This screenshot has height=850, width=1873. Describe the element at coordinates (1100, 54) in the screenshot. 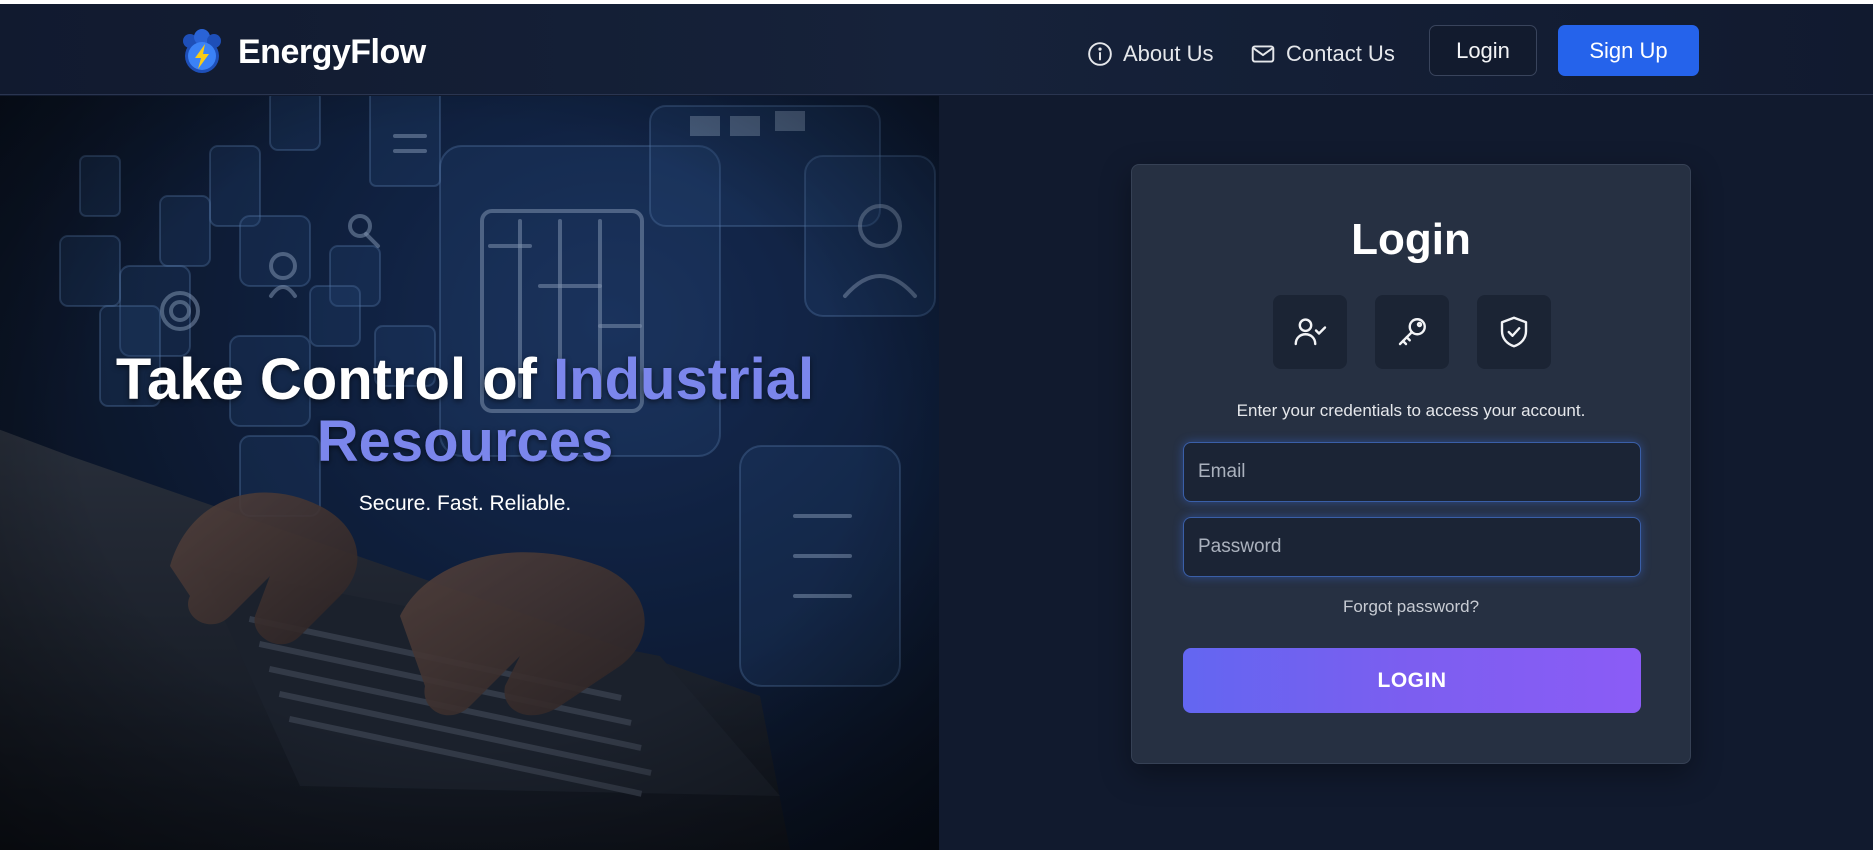

I see `info-icon` at that location.